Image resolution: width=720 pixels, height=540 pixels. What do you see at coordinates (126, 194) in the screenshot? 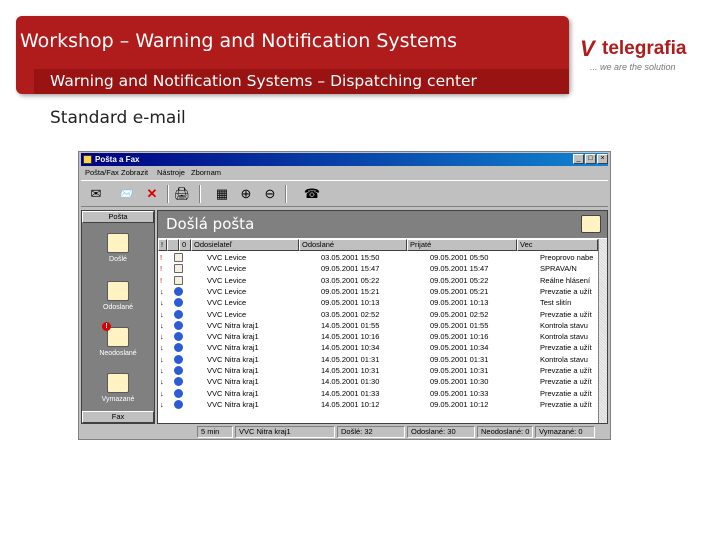
I see `reply-icon: 📨` at bounding box center [126, 194].